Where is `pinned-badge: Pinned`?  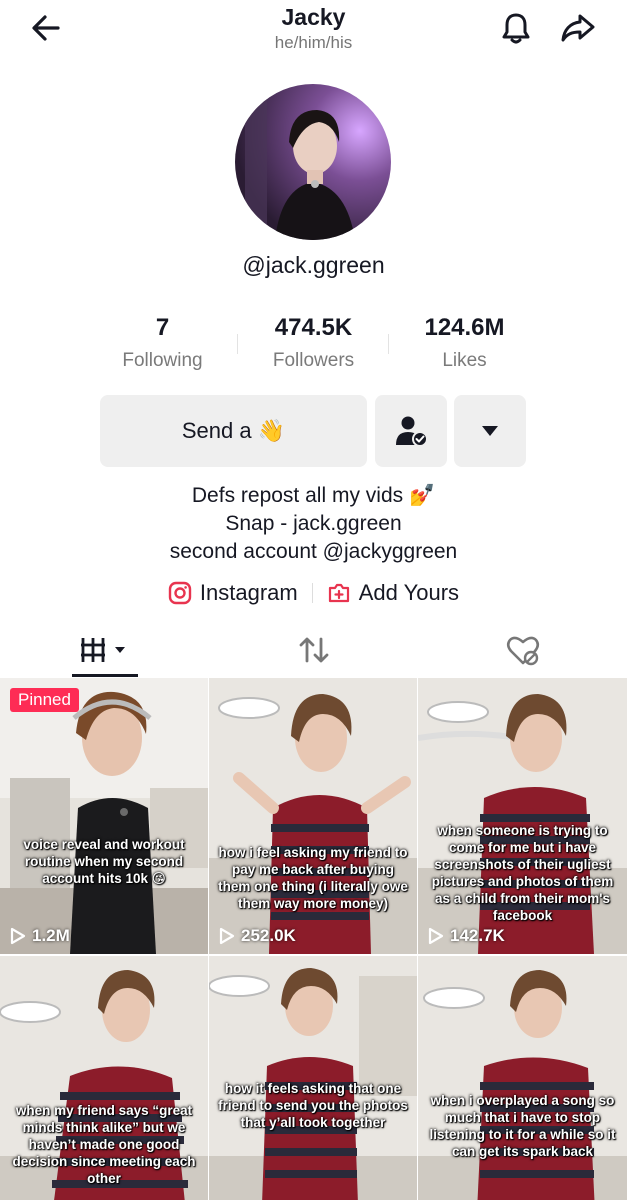 pinned-badge: Pinned is located at coordinates (44, 700).